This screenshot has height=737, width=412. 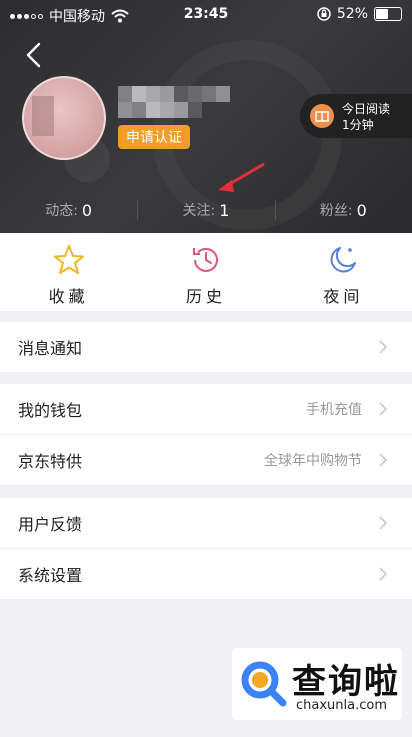 I want to click on avatar-blur, so click(x=43, y=116).